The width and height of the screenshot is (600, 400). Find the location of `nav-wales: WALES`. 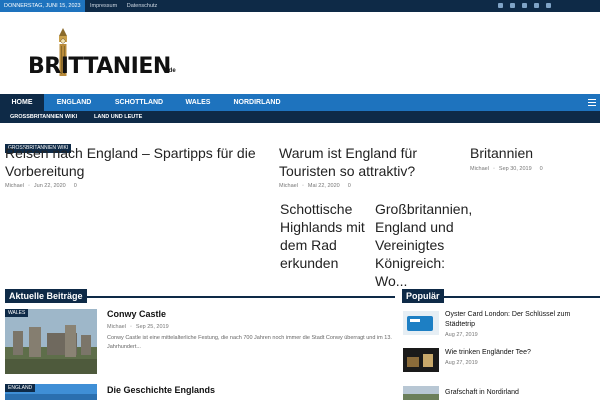

nav-wales: WALES is located at coordinates (198, 102).